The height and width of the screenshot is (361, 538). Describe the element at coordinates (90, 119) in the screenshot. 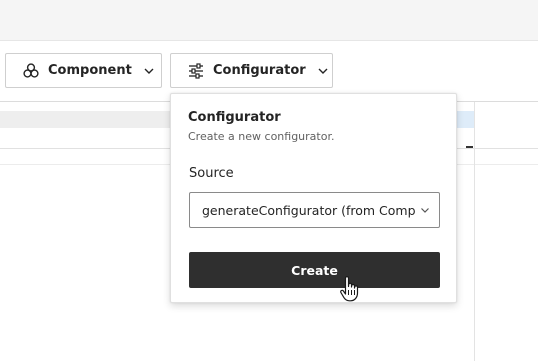

I see `editor-row-highlight` at that location.